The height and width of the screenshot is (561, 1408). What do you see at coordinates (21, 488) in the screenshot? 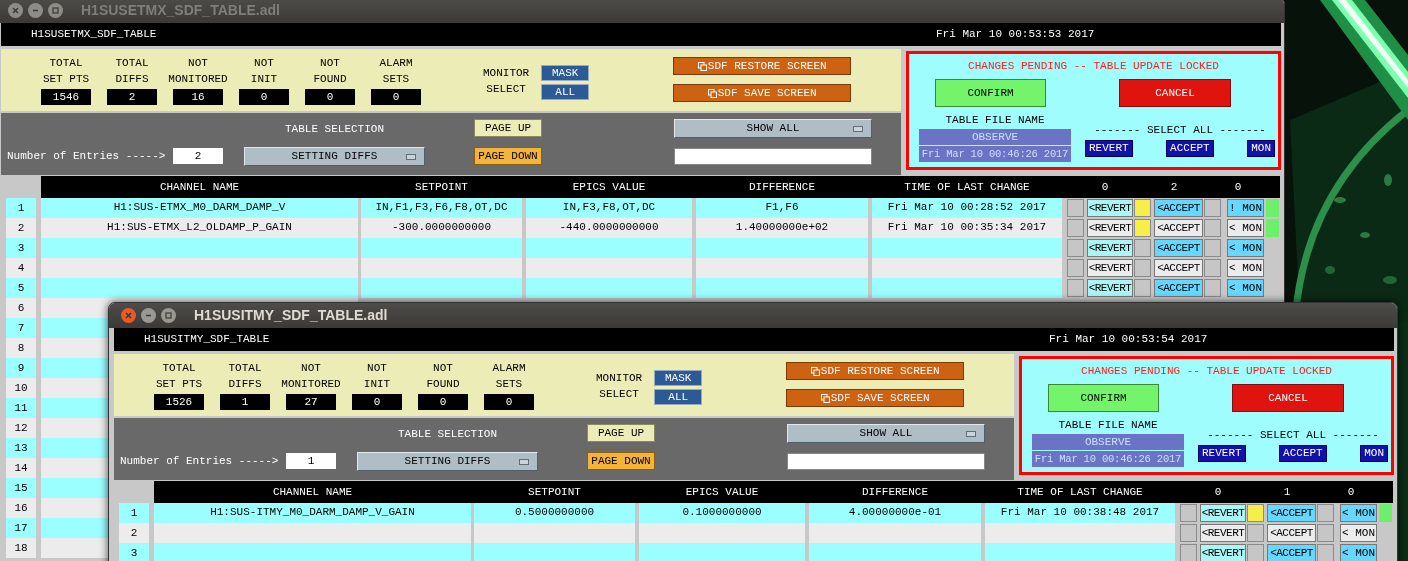
I see `row-number: 15` at bounding box center [21, 488].